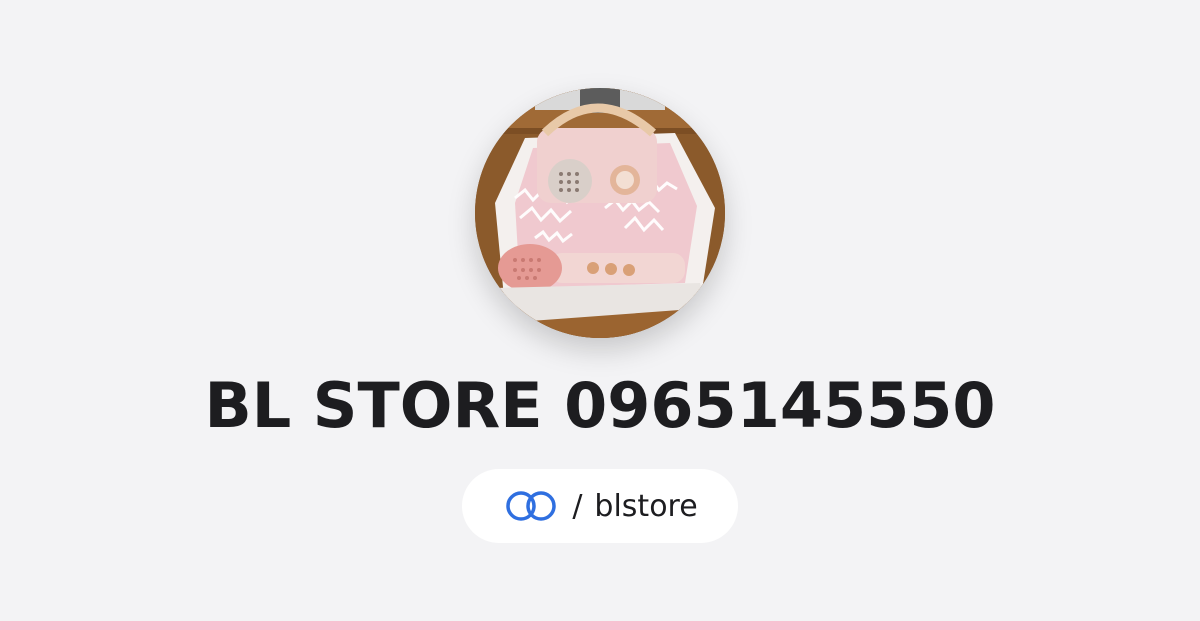 Image resolution: width=1200 pixels, height=630 pixels. Describe the element at coordinates (531, 506) in the screenshot. I see `linktree-rings-icon` at that location.